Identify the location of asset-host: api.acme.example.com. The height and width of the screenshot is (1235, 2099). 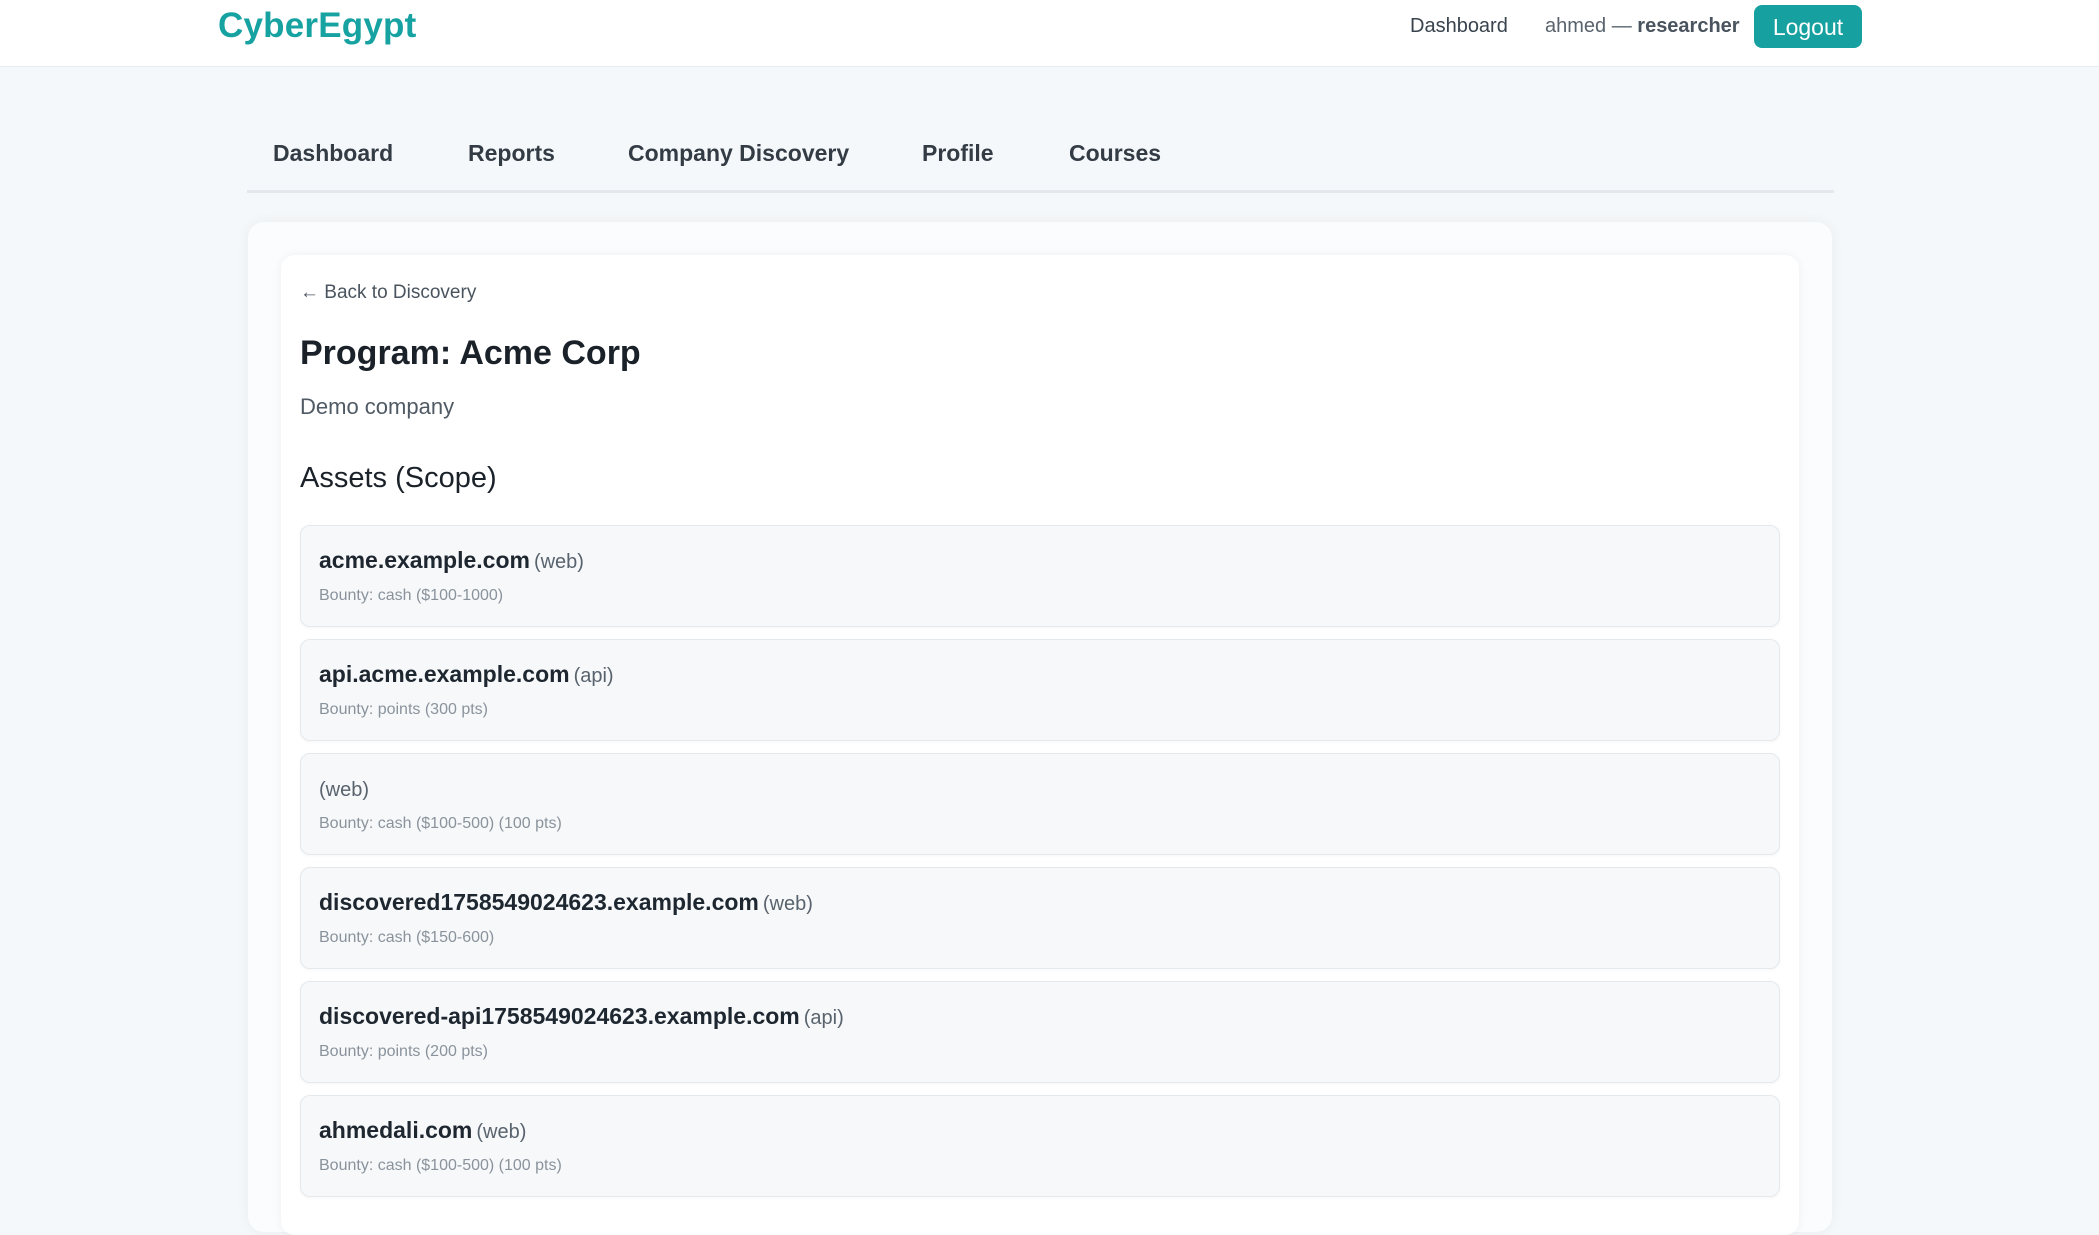
(444, 674).